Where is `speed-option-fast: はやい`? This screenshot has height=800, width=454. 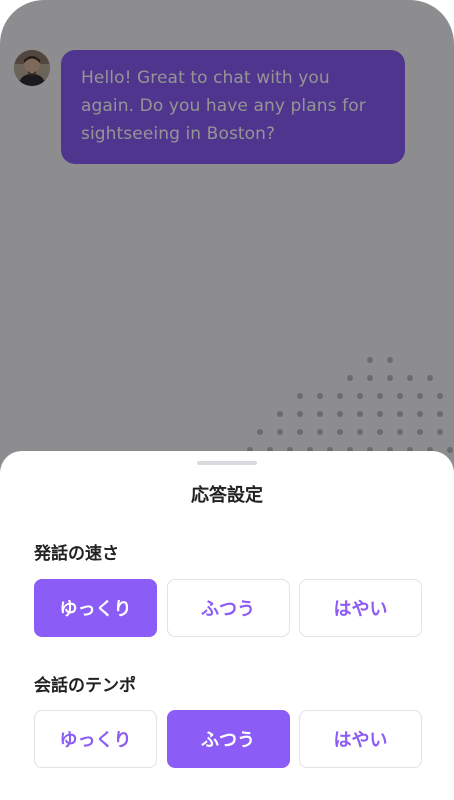 speed-option-fast: はやい is located at coordinates (360, 608).